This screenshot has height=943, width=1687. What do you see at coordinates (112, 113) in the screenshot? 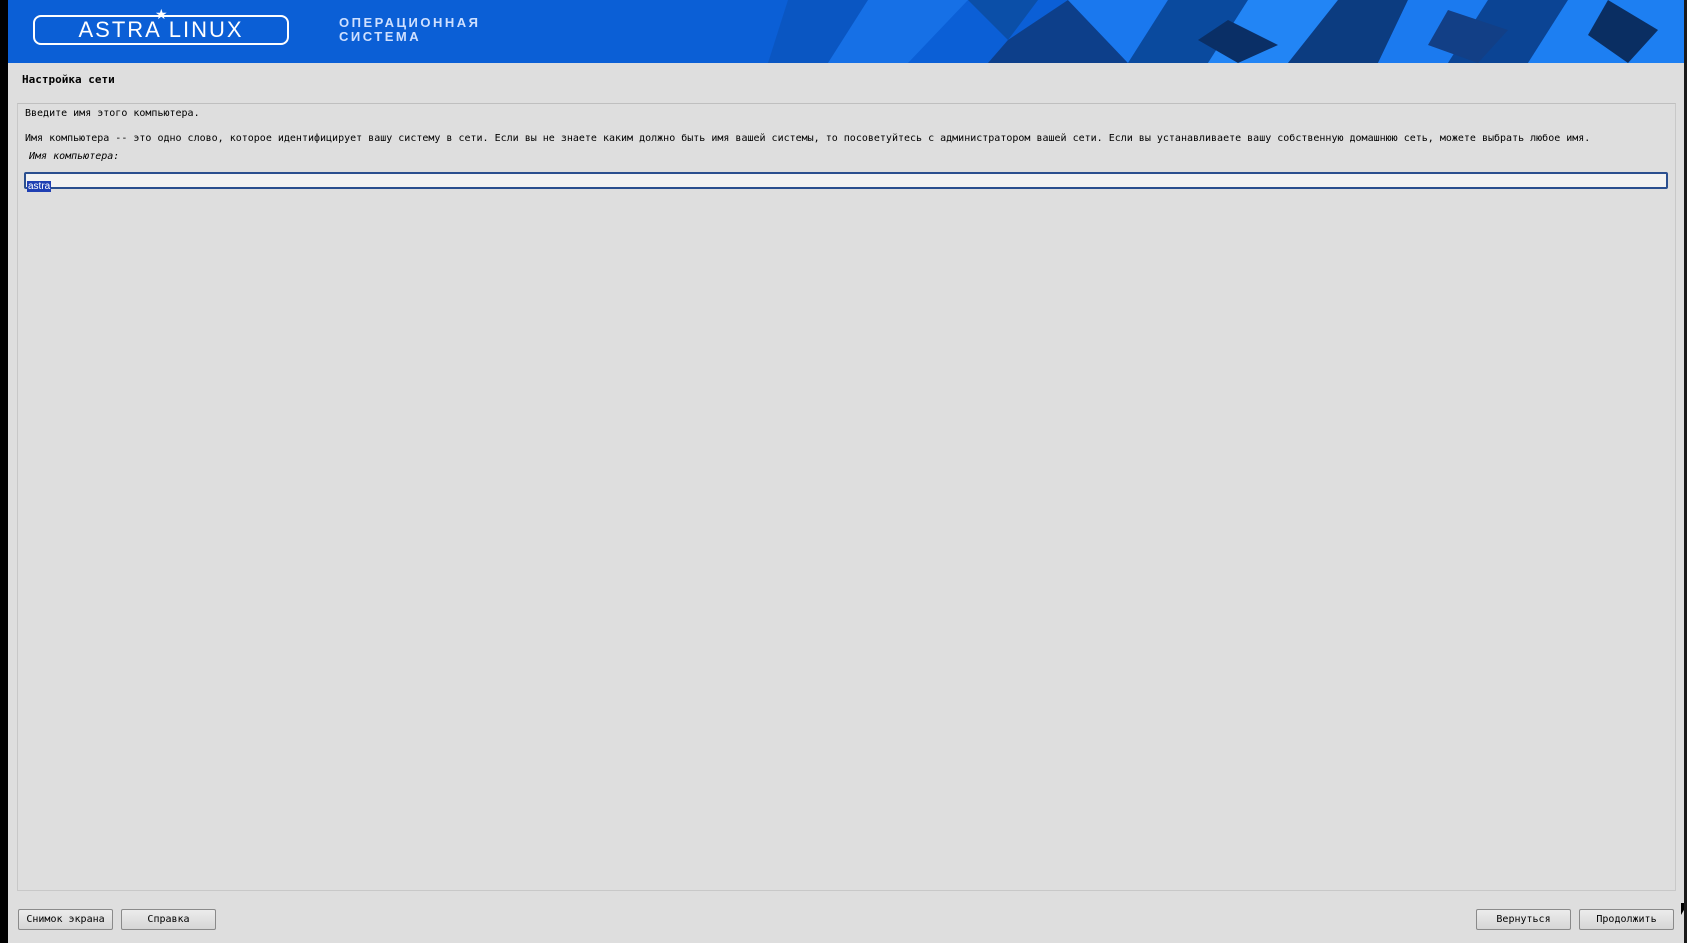
I see `prompt-text: Введите имя этого компьютера.` at bounding box center [112, 113].